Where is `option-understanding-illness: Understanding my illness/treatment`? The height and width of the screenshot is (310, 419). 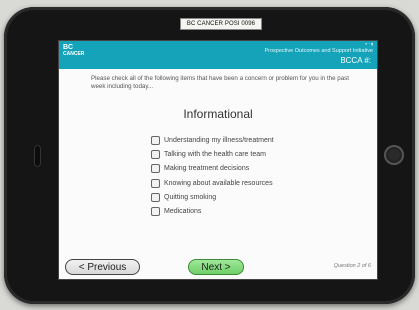 option-understanding-illness: Understanding my illness/treatment is located at coordinates (212, 140).